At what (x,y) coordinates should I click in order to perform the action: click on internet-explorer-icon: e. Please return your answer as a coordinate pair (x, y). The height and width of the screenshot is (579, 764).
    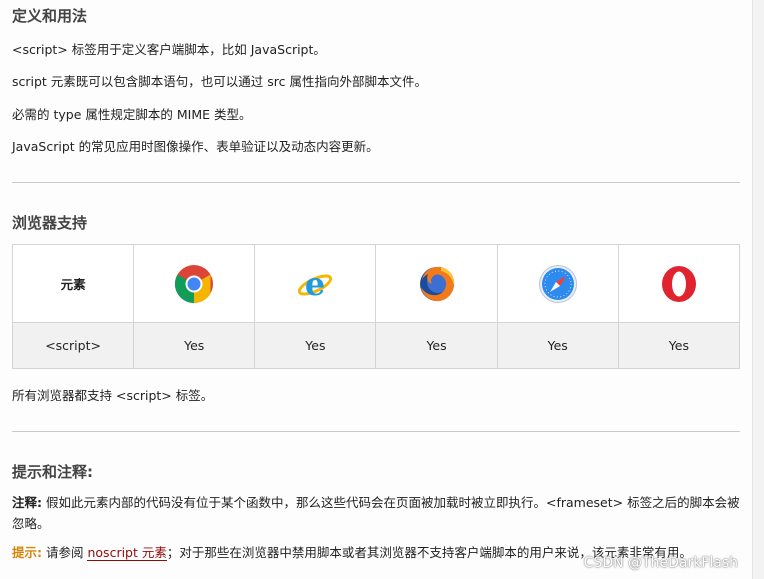
    Looking at the image, I should click on (315, 284).